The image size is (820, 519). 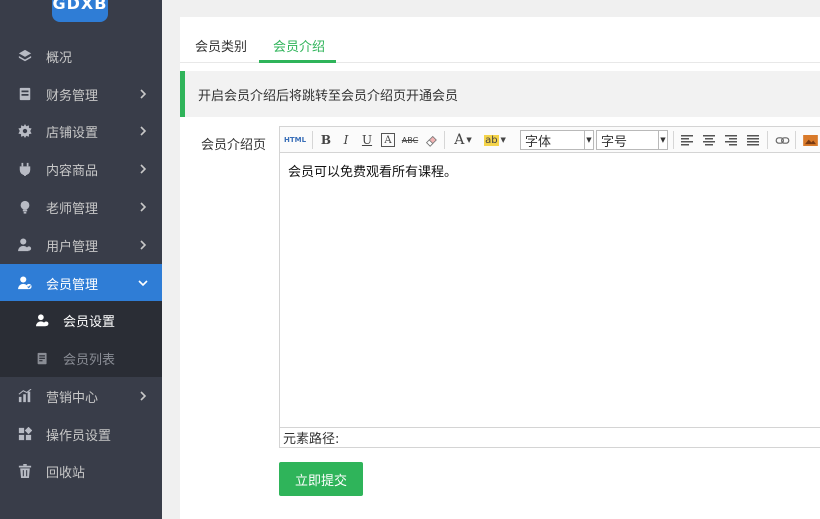 I want to click on sidebar-item-users: 用户管理, so click(x=81, y=245).